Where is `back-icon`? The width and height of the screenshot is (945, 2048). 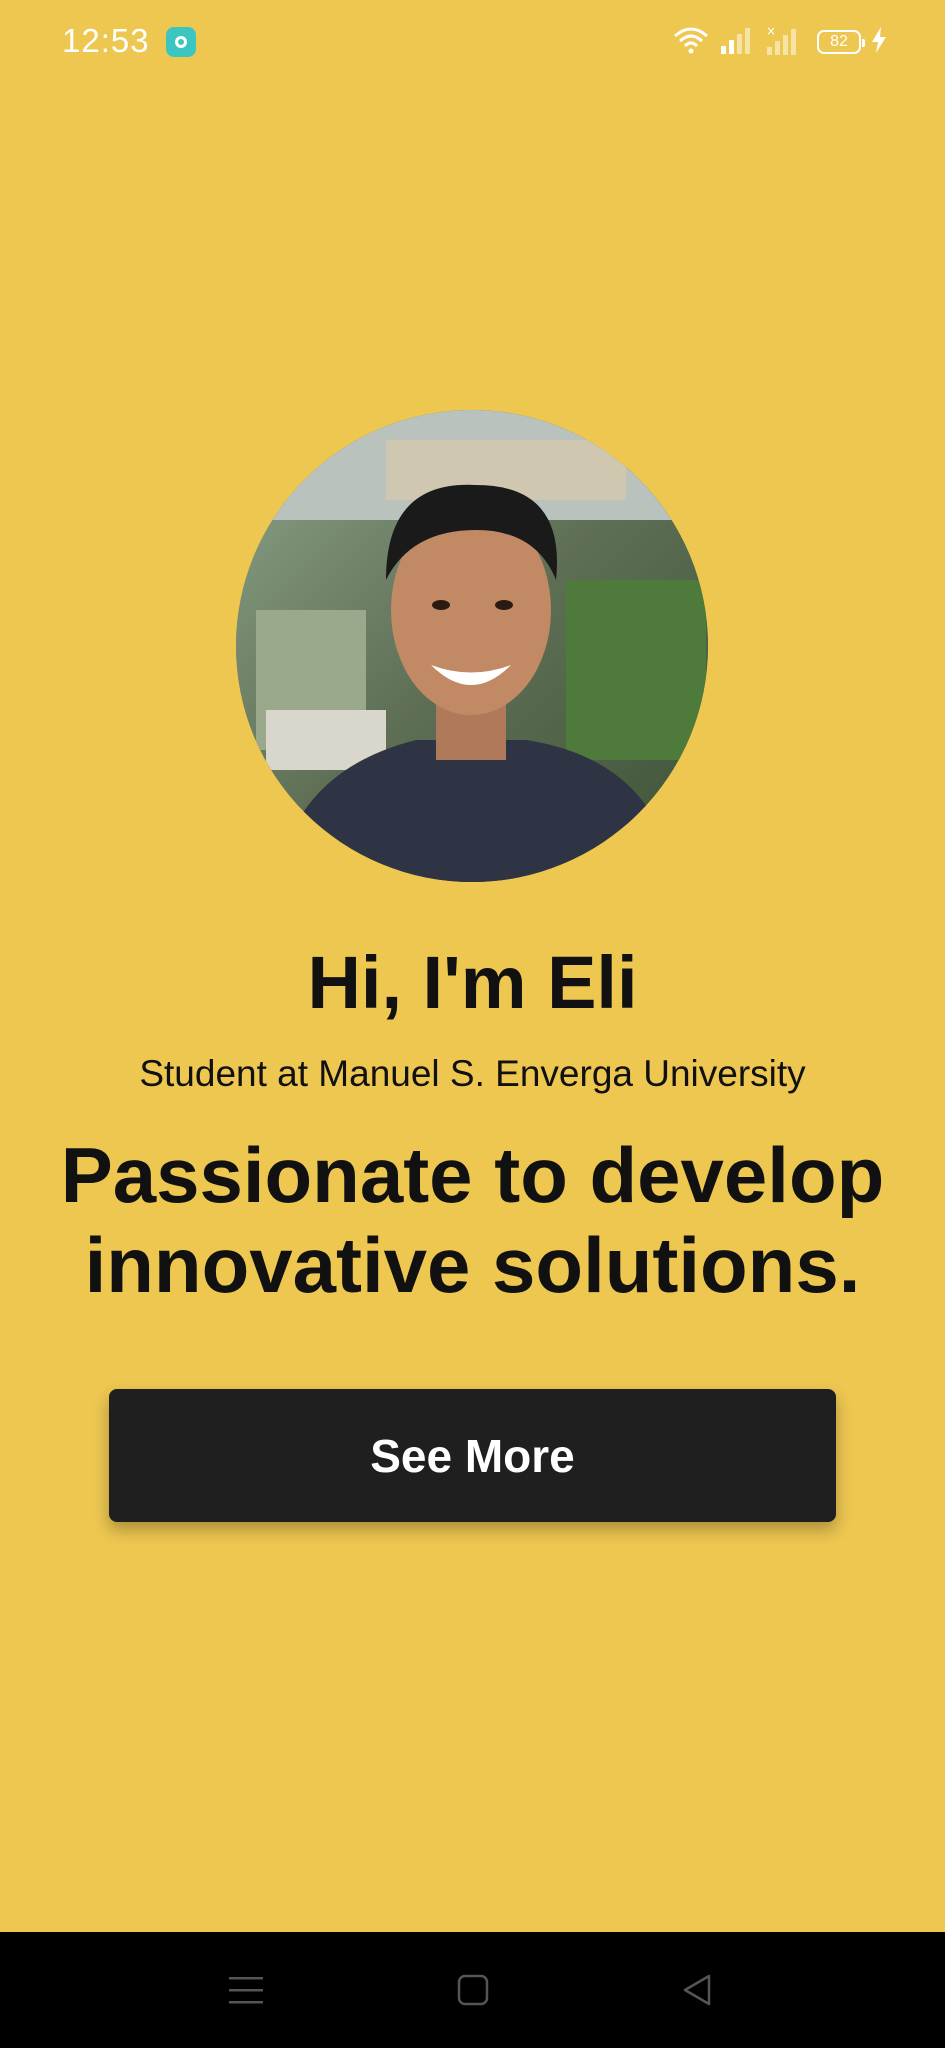 back-icon is located at coordinates (697, 1990).